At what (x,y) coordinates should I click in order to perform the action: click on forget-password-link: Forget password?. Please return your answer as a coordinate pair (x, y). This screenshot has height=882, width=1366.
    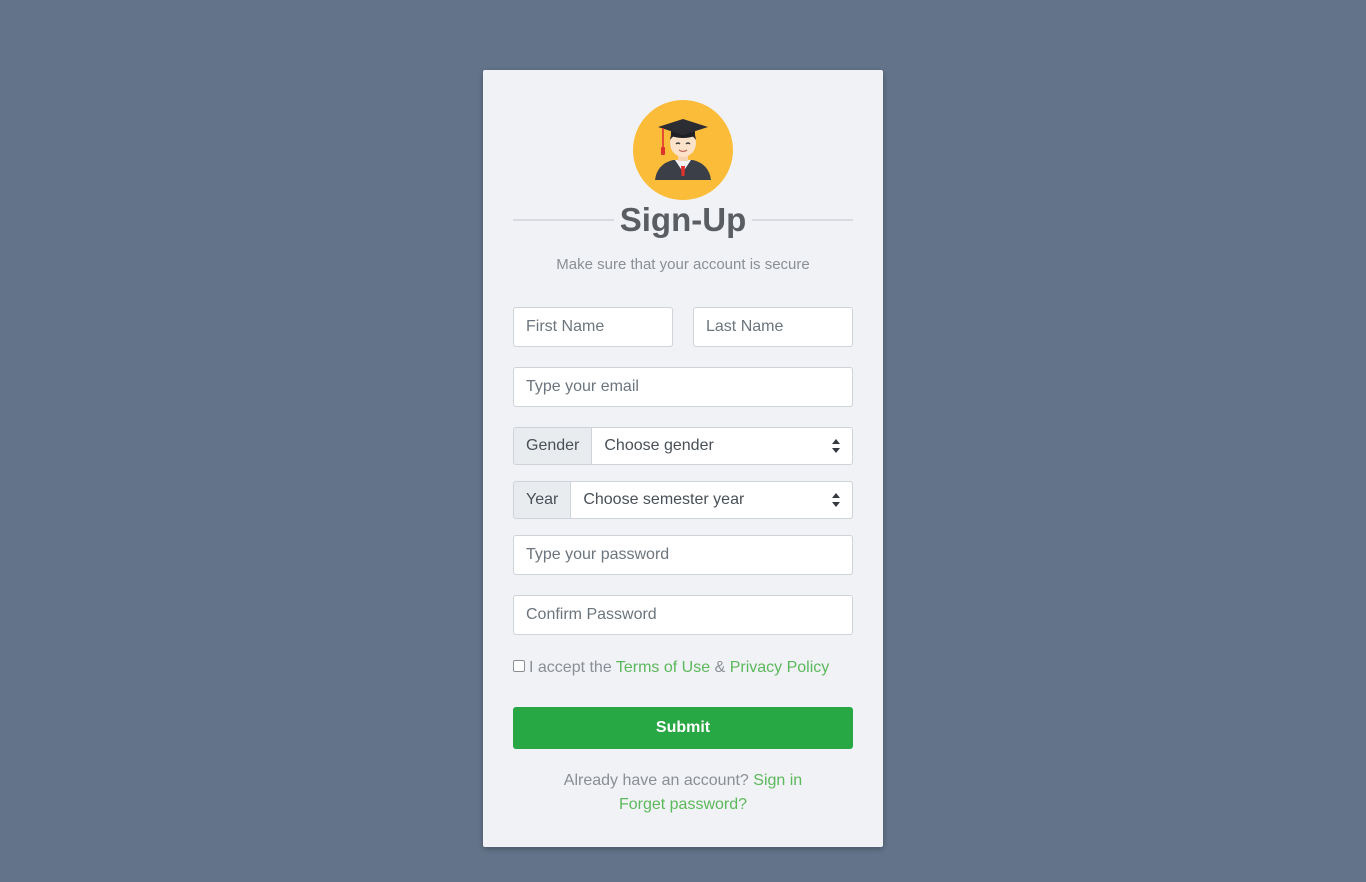
    Looking at the image, I should click on (683, 804).